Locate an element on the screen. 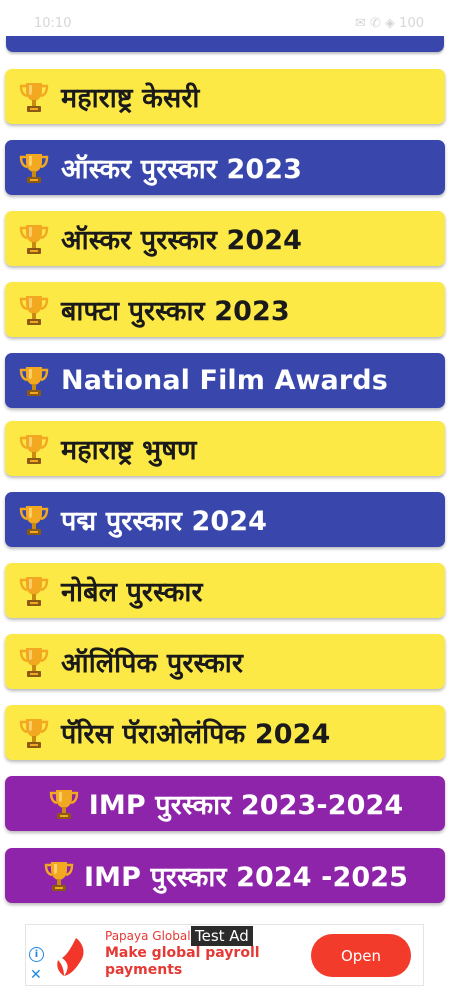  item-label: ऑस्कर पुरस्कार 2023 is located at coordinates (182, 169).